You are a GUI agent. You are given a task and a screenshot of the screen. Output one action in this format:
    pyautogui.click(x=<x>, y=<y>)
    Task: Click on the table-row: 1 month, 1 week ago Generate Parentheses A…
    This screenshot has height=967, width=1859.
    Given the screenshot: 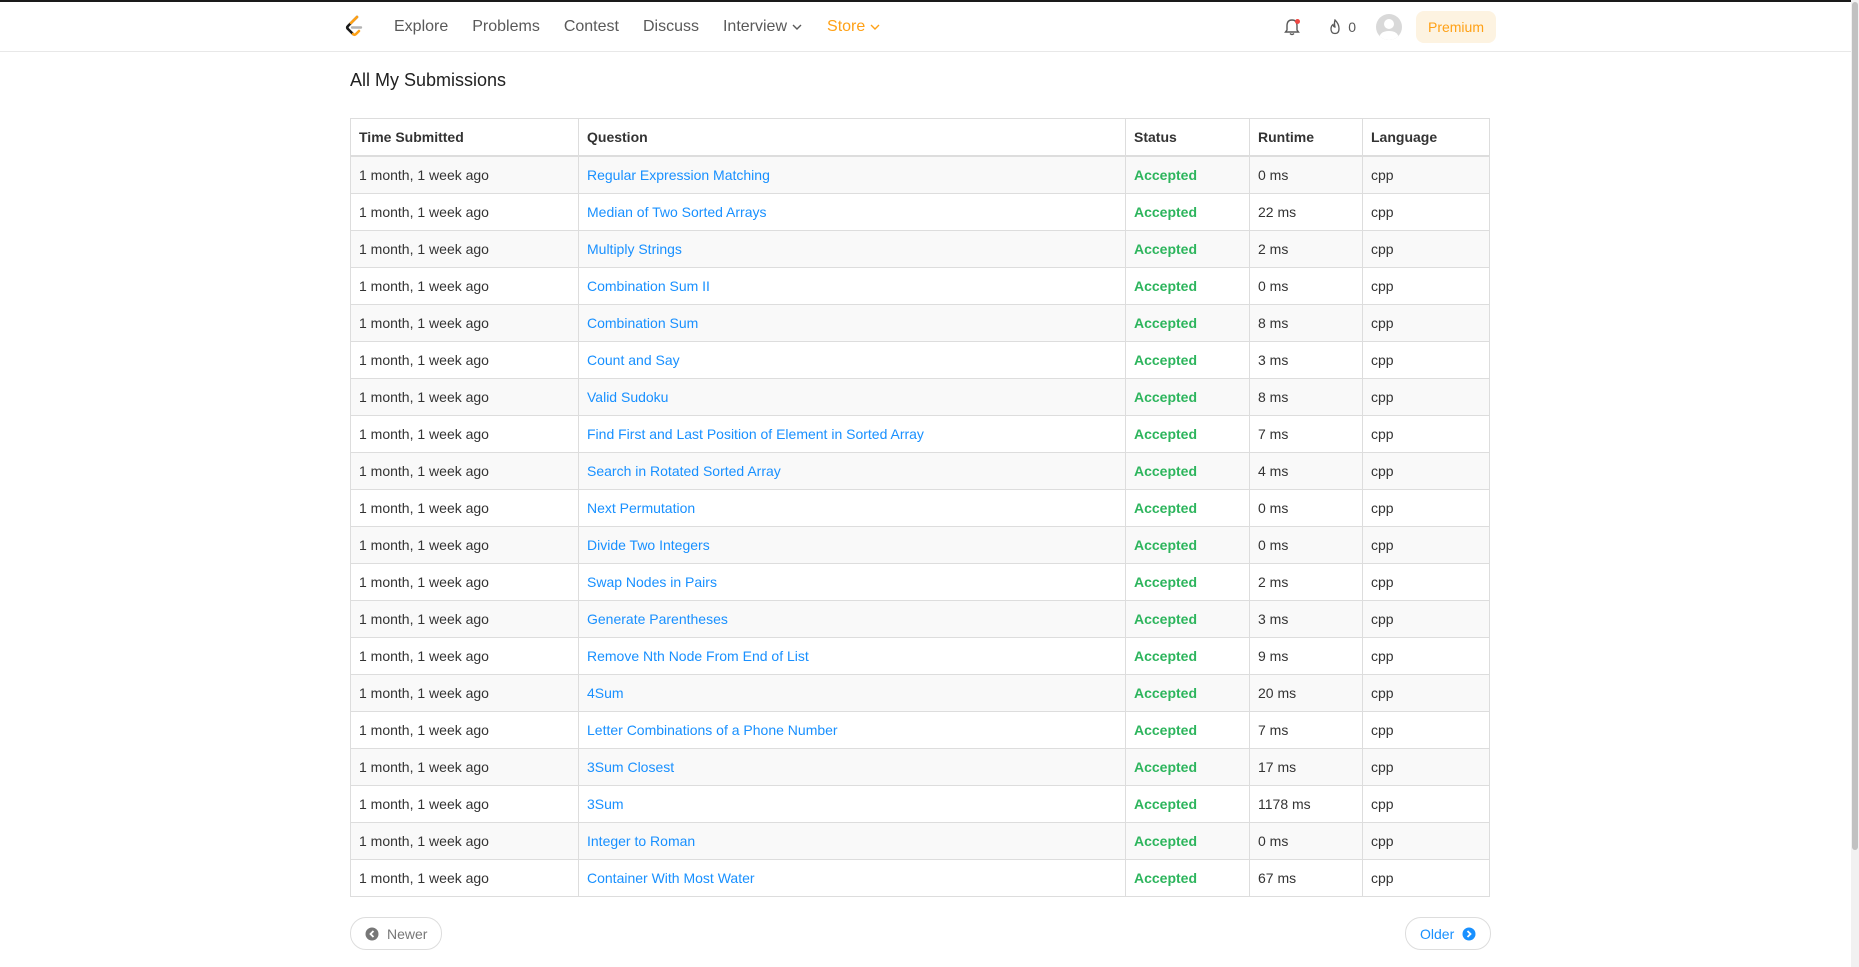 What is the action you would take?
    pyautogui.click(x=920, y=619)
    